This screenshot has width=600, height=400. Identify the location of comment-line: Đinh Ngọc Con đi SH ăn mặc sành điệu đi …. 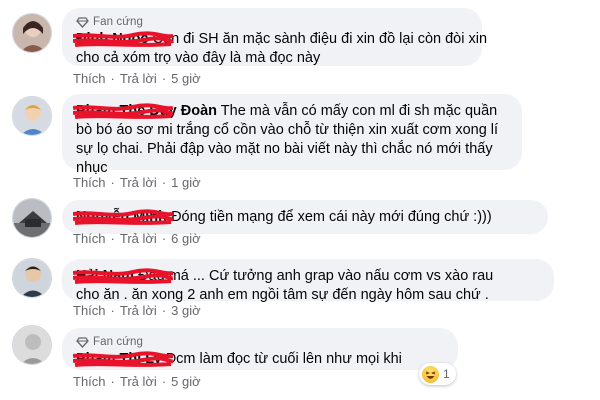
(280, 39).